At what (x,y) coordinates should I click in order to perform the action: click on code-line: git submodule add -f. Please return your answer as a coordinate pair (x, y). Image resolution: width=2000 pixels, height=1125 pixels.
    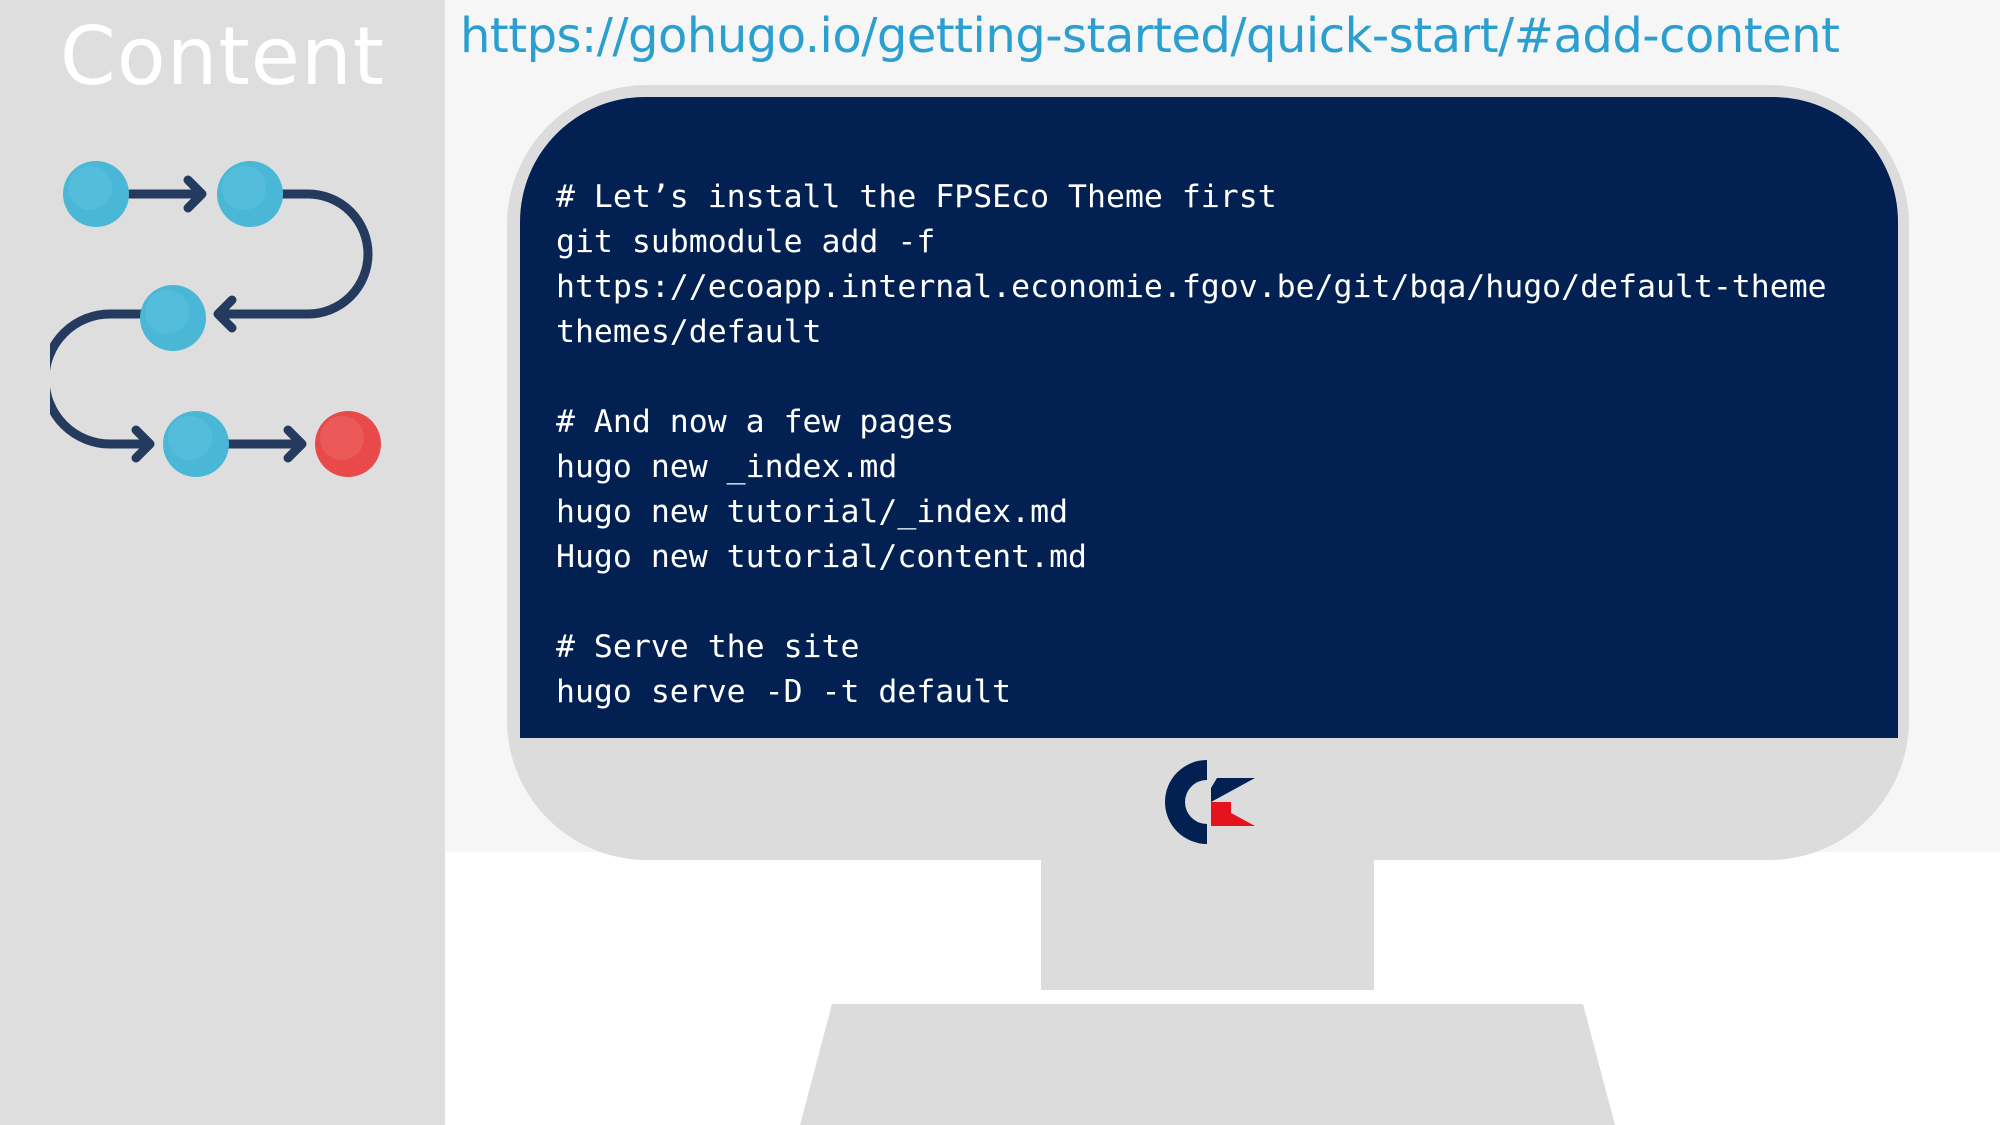
    Looking at the image, I should click on (746, 242).